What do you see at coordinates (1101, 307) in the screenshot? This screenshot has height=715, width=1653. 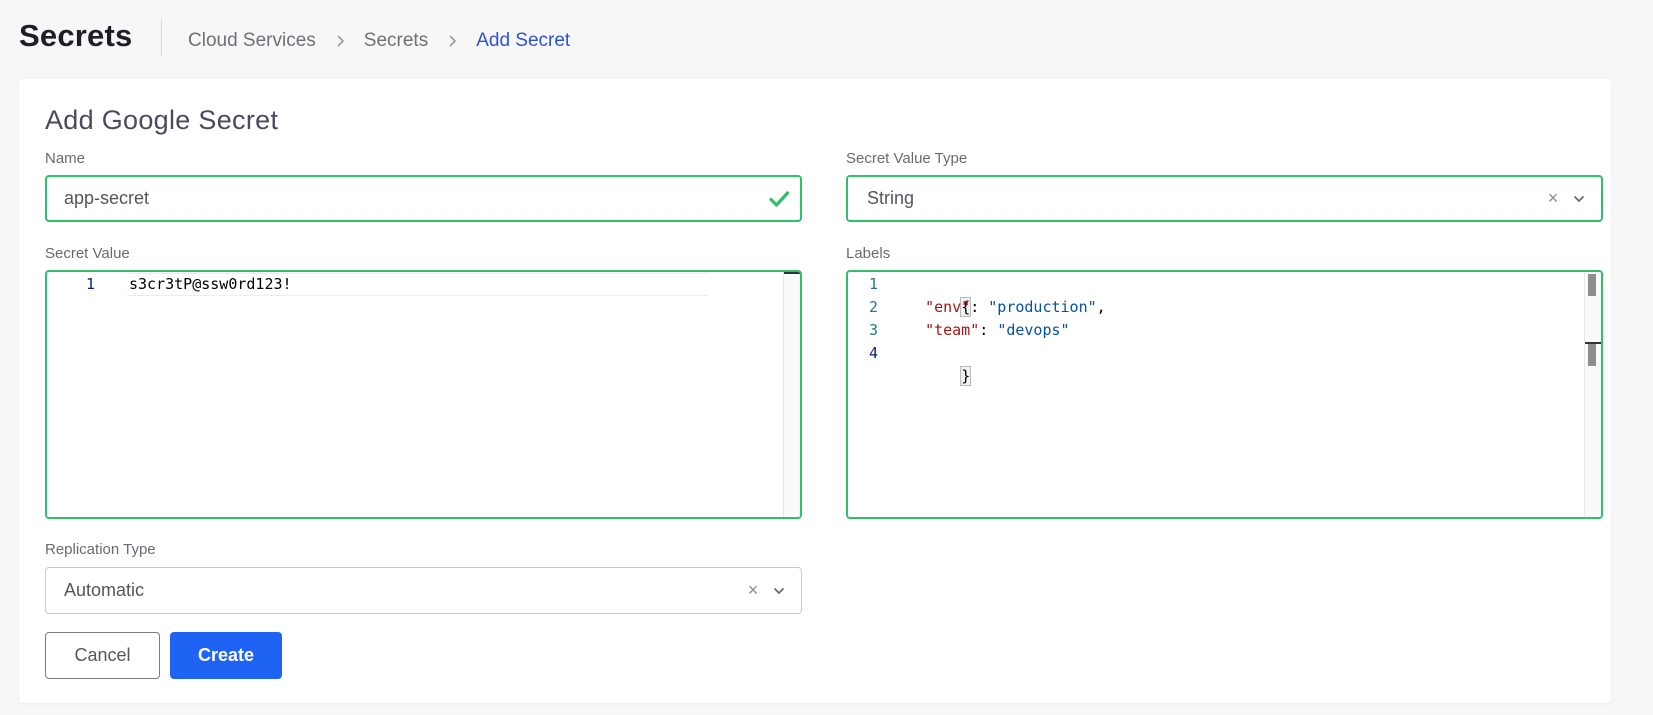 I see `label-trailing: ,` at bounding box center [1101, 307].